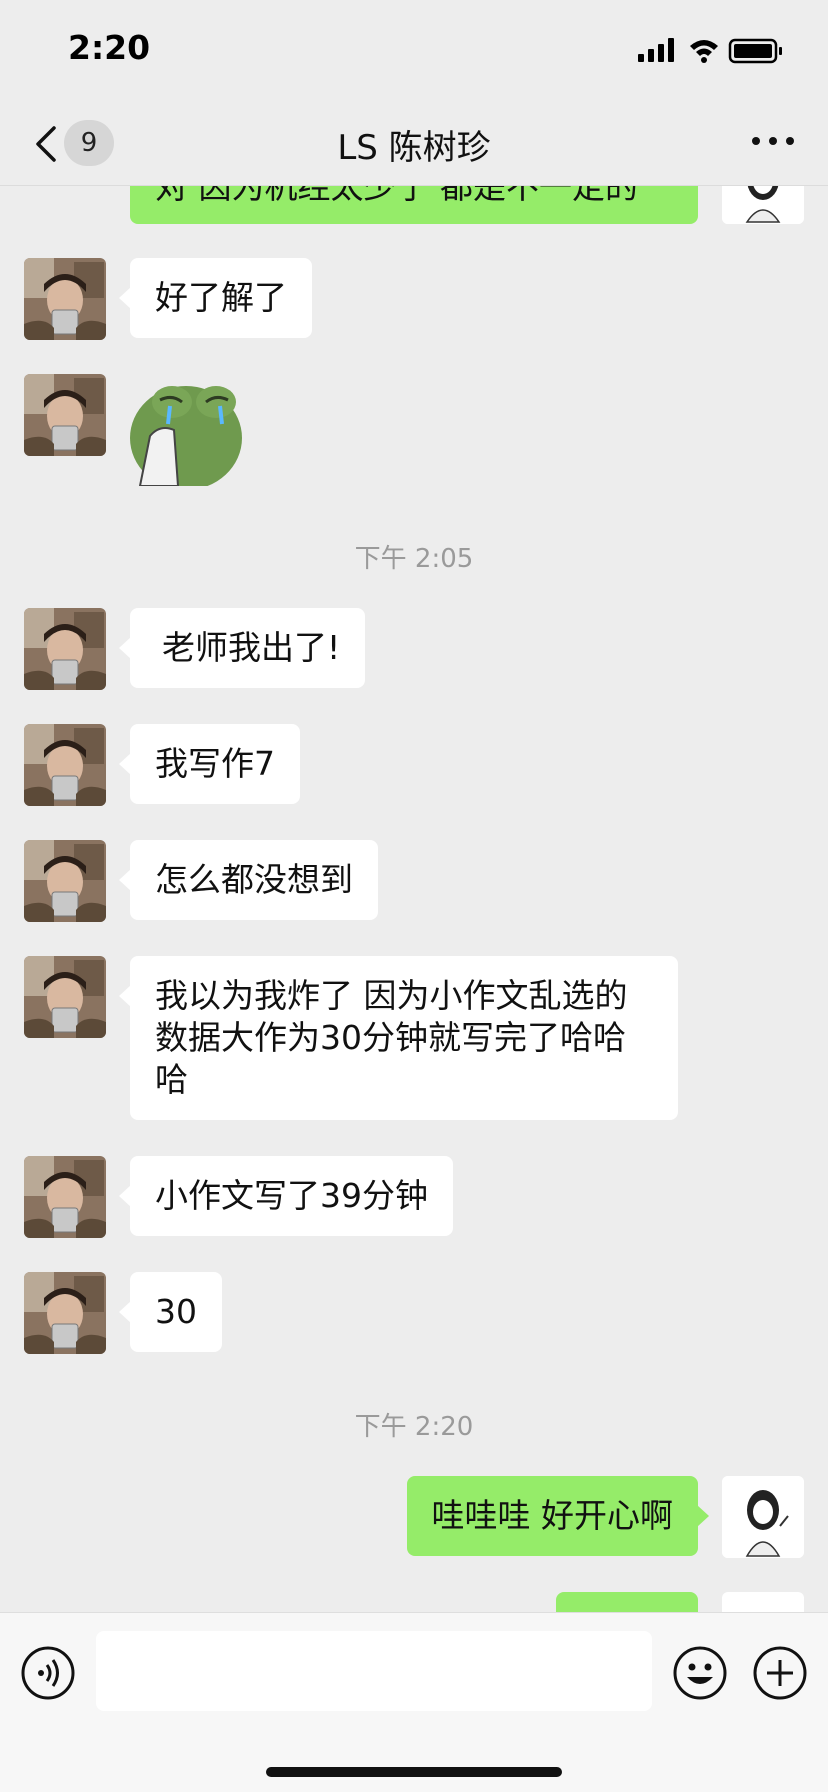  Describe the element at coordinates (251, 647) in the screenshot. I see `message-text: 老师我出了!` at that location.